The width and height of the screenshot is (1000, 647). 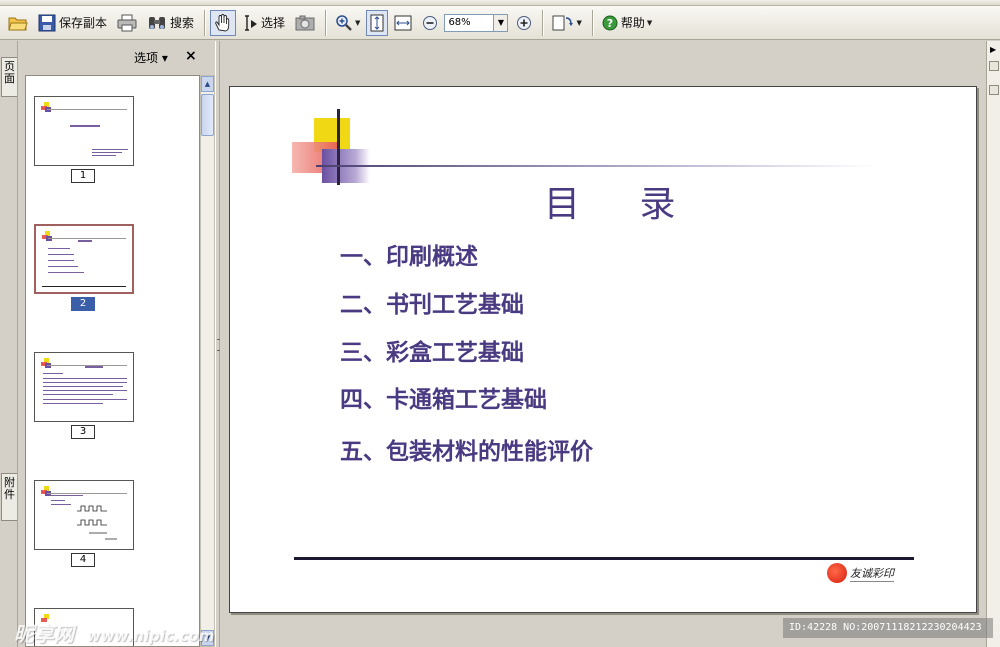 I want to click on printer-icon, so click(x=127, y=22).